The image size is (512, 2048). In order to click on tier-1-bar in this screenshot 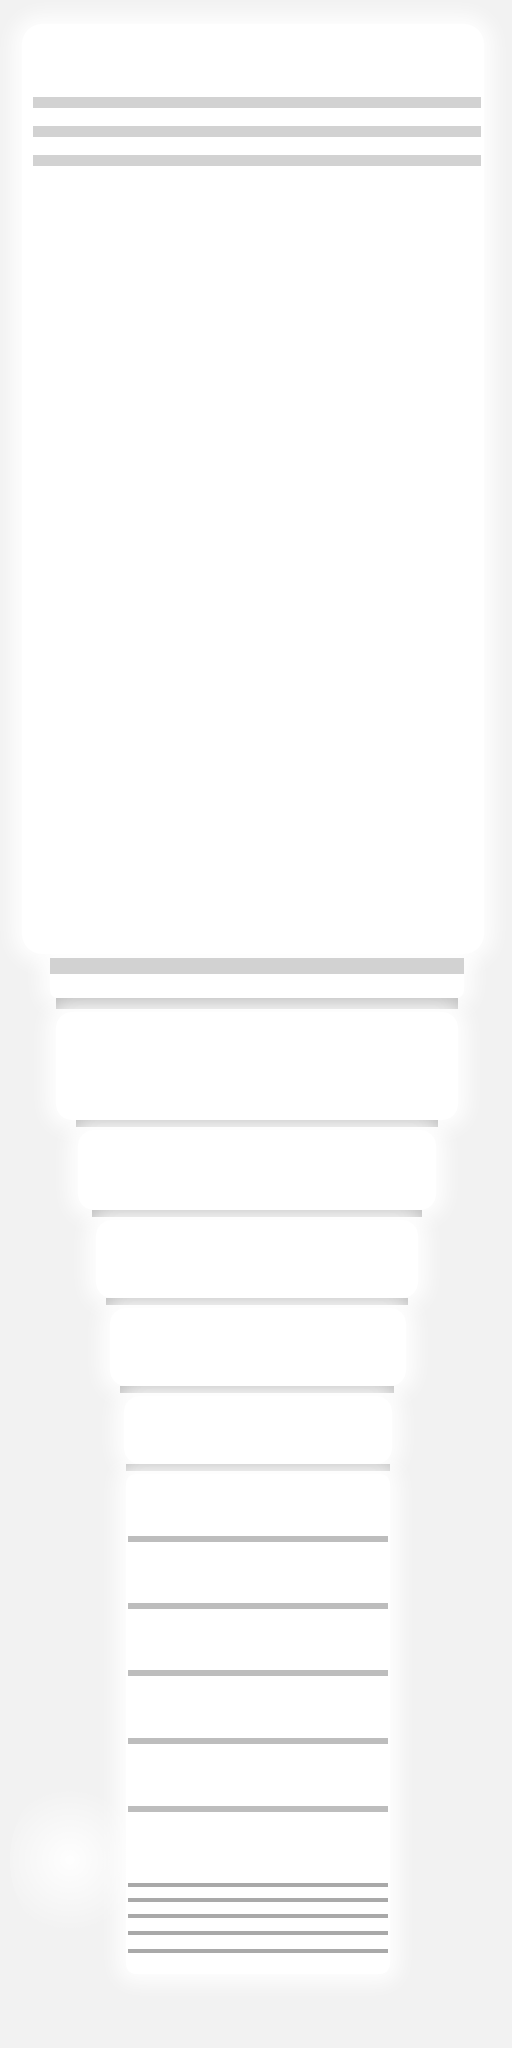, I will do `click(257, 966)`.